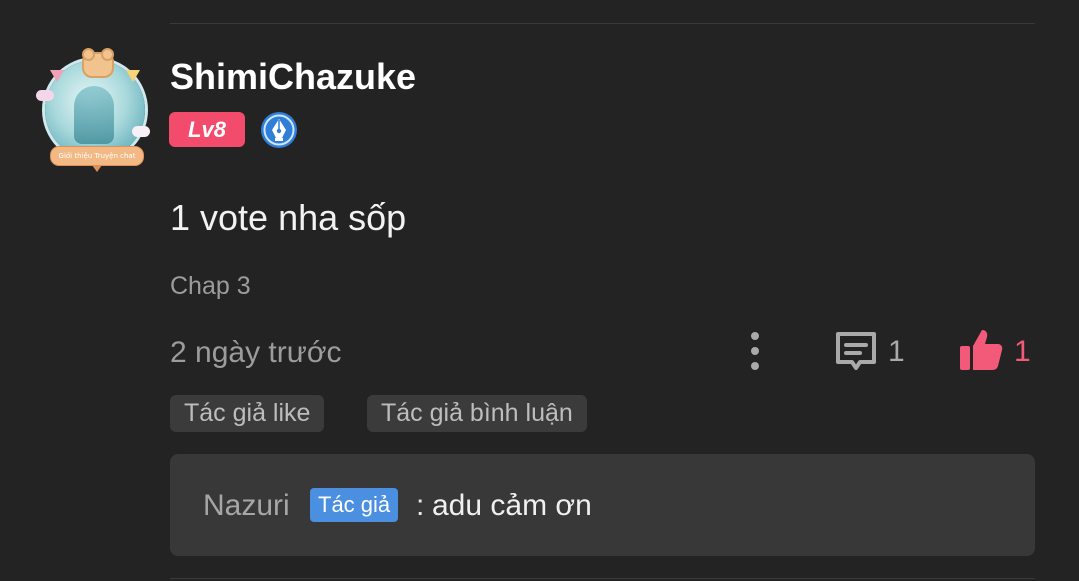  Describe the element at coordinates (279, 130) in the screenshot. I see `pen-nib-icon` at that location.